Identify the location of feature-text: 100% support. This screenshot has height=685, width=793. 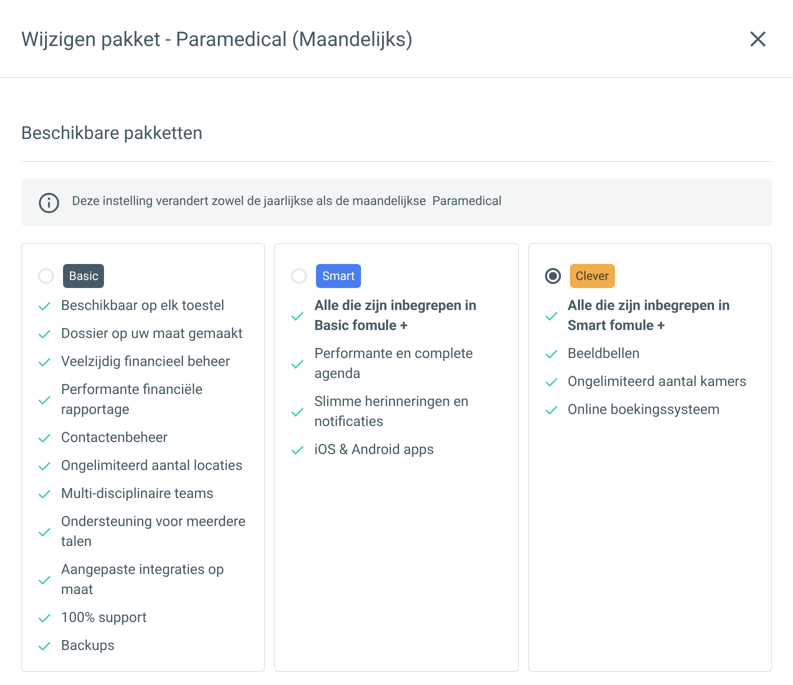
(104, 618).